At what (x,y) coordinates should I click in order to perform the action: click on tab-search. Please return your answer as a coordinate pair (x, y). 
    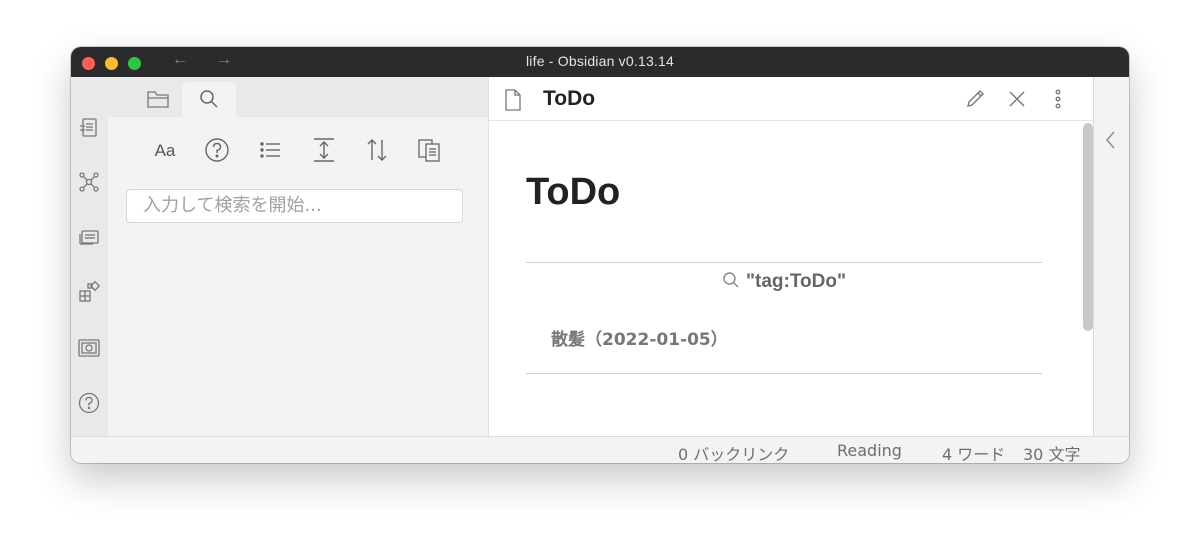
    Looking at the image, I should click on (209, 99).